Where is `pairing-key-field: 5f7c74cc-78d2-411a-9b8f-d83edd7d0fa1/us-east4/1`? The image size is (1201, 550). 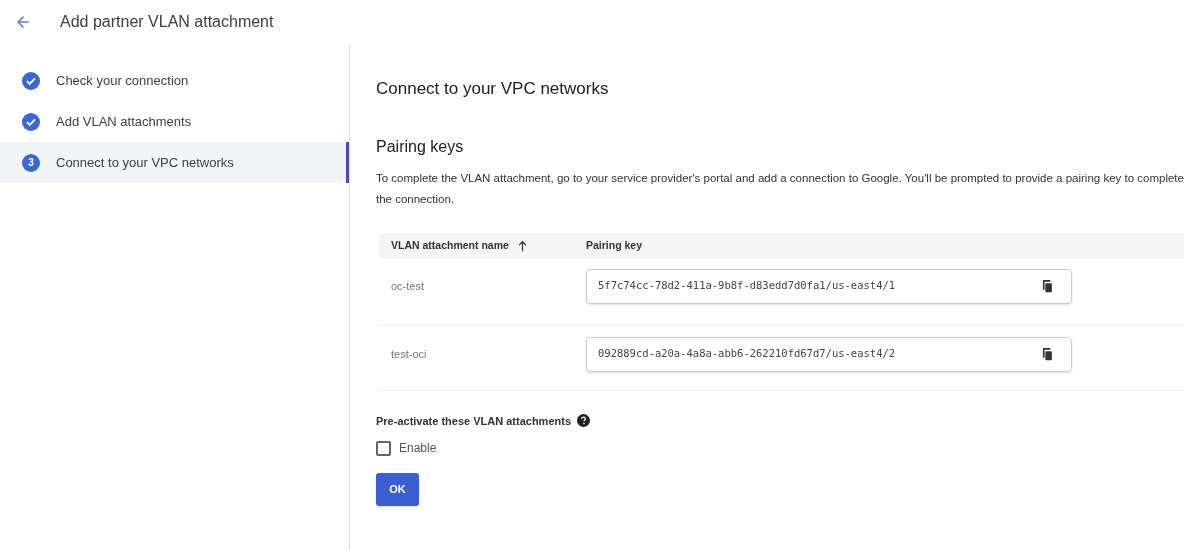
pairing-key-field: 5f7c74cc-78d2-411a-9b8f-d83edd7d0fa1/us-east4/1 is located at coordinates (829, 286).